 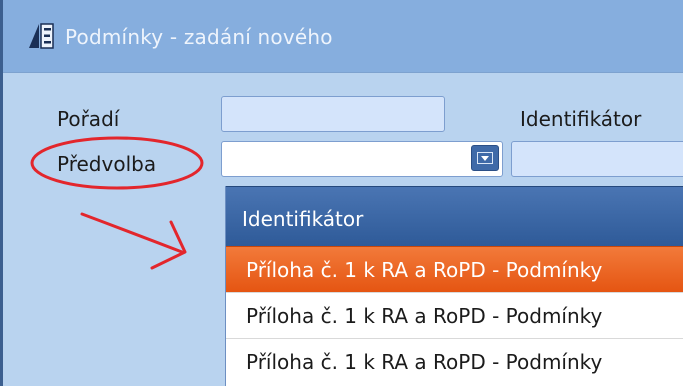 What do you see at coordinates (41, 36) in the screenshot?
I see `app-e-icon` at bounding box center [41, 36].